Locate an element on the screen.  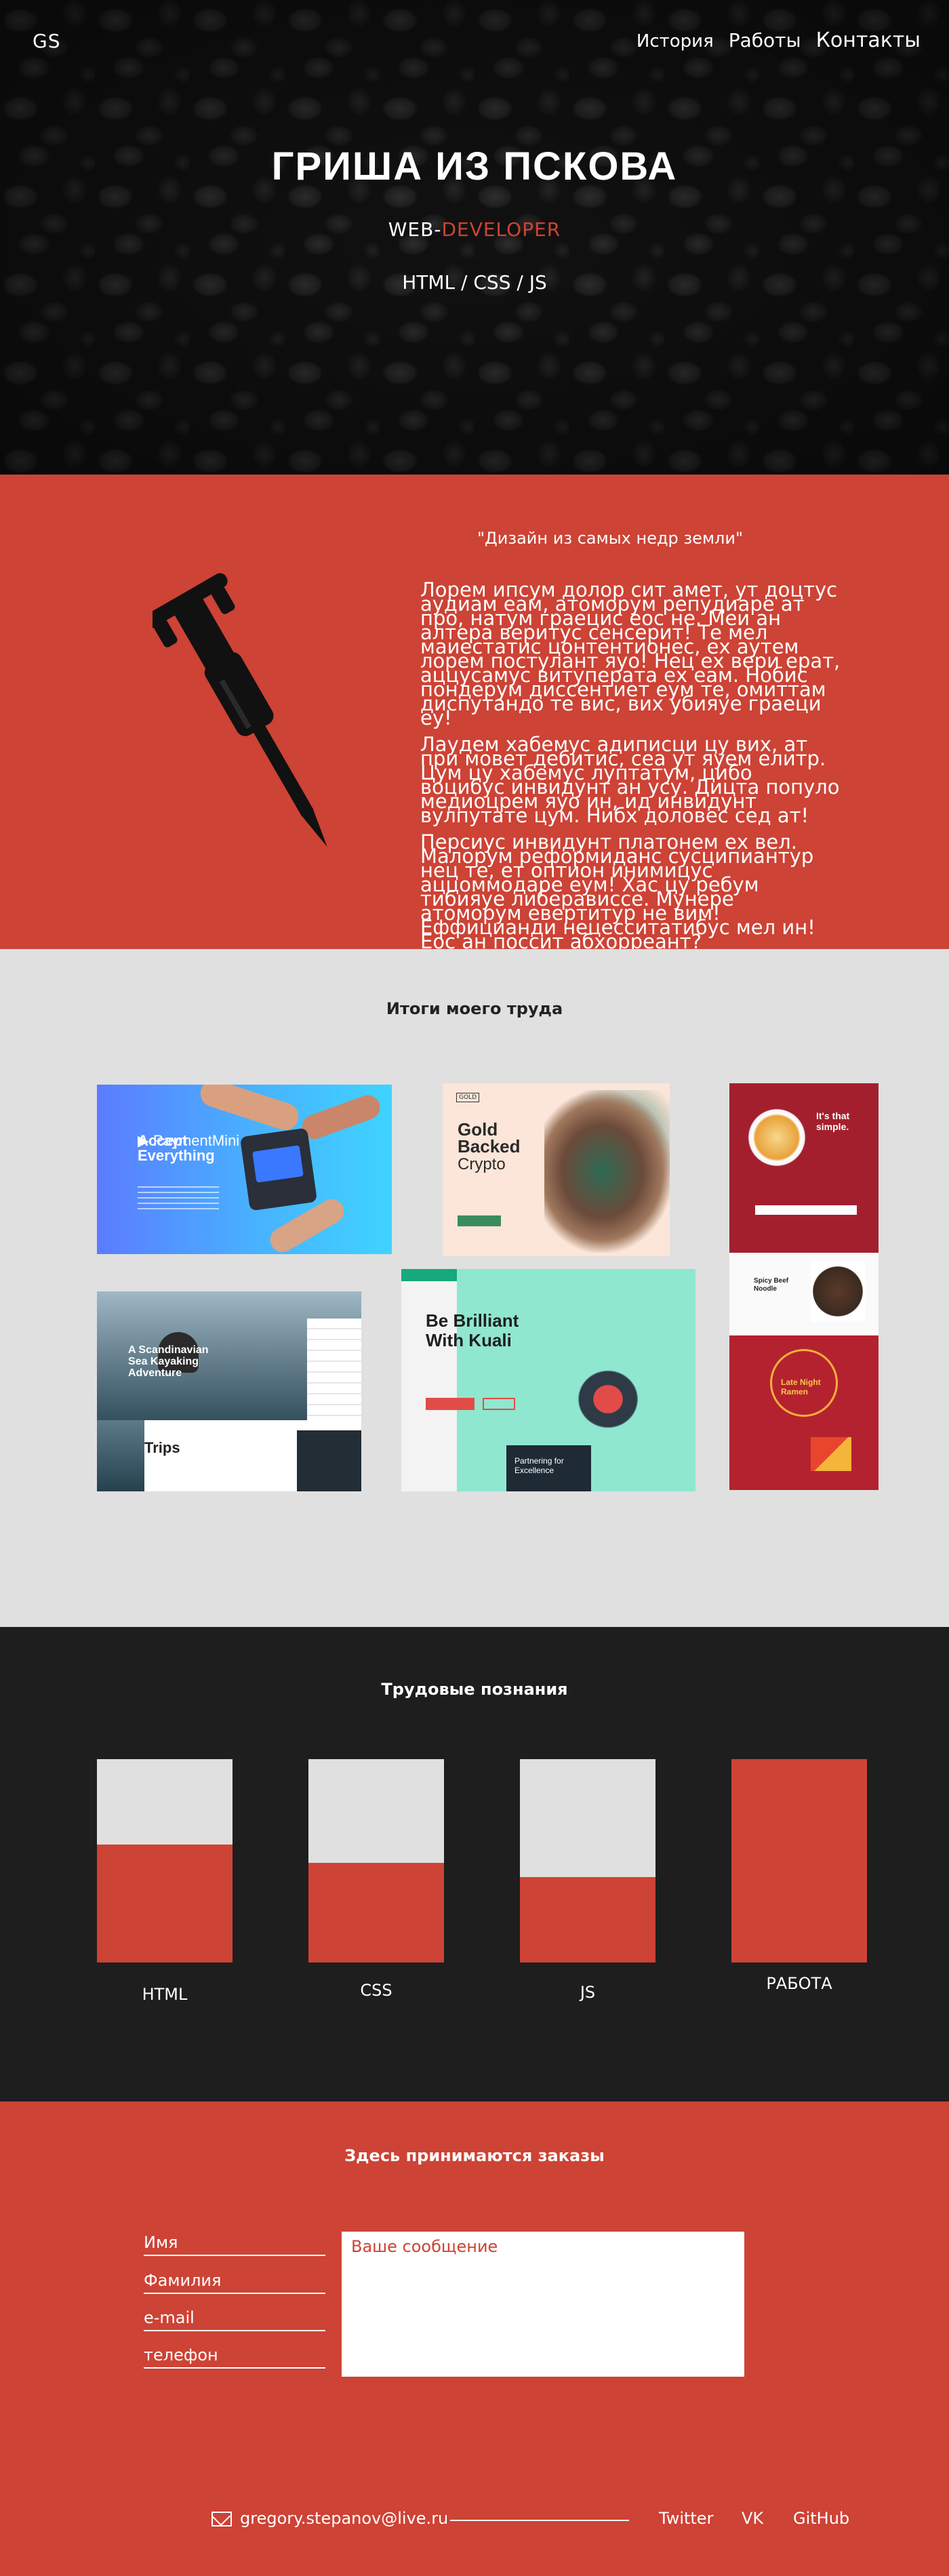
shot-headline: It's that simple. is located at coordinates (833, 1121).